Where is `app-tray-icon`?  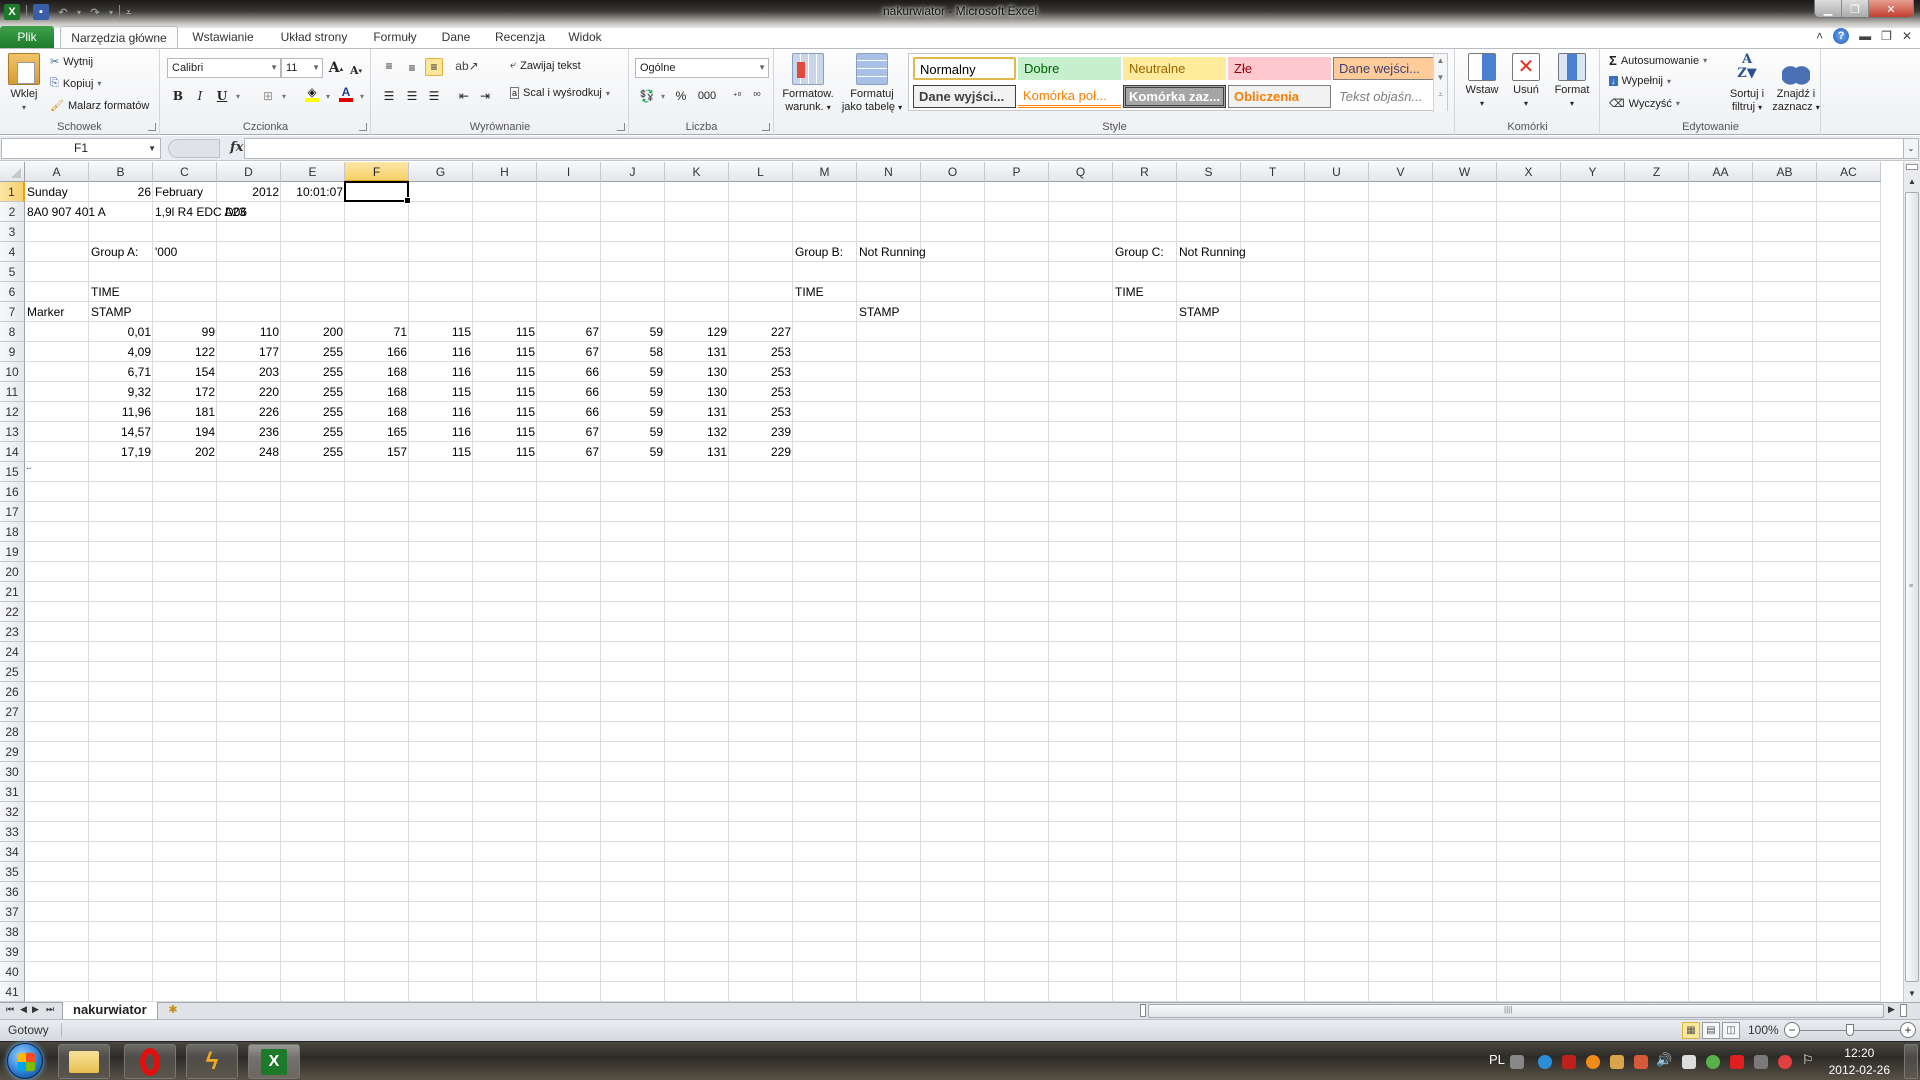
app-tray-icon is located at coordinates (1785, 1062).